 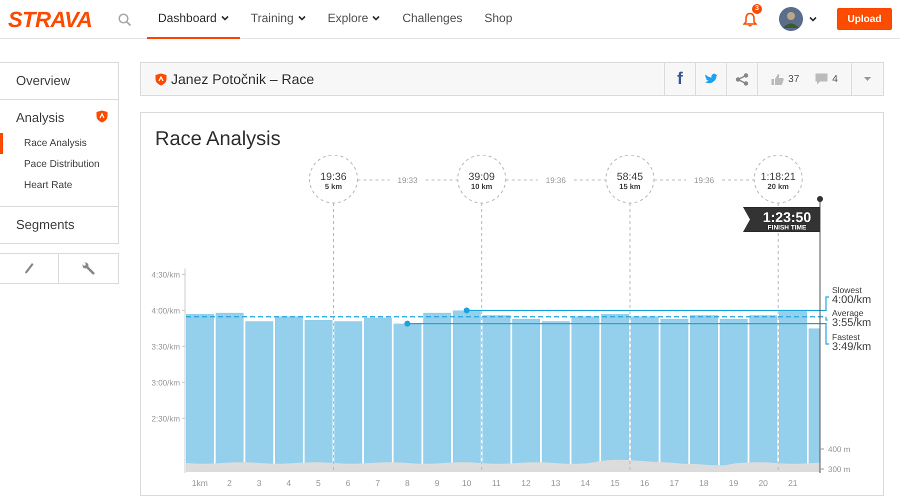 I want to click on x-tick-label: 2, so click(x=229, y=483).